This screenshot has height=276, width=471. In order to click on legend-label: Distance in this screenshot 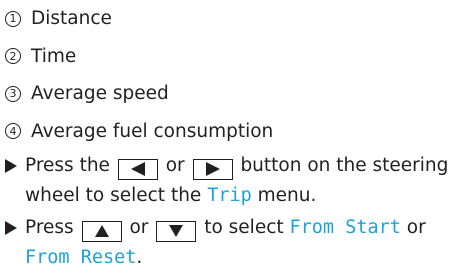, I will do `click(71, 19)`.